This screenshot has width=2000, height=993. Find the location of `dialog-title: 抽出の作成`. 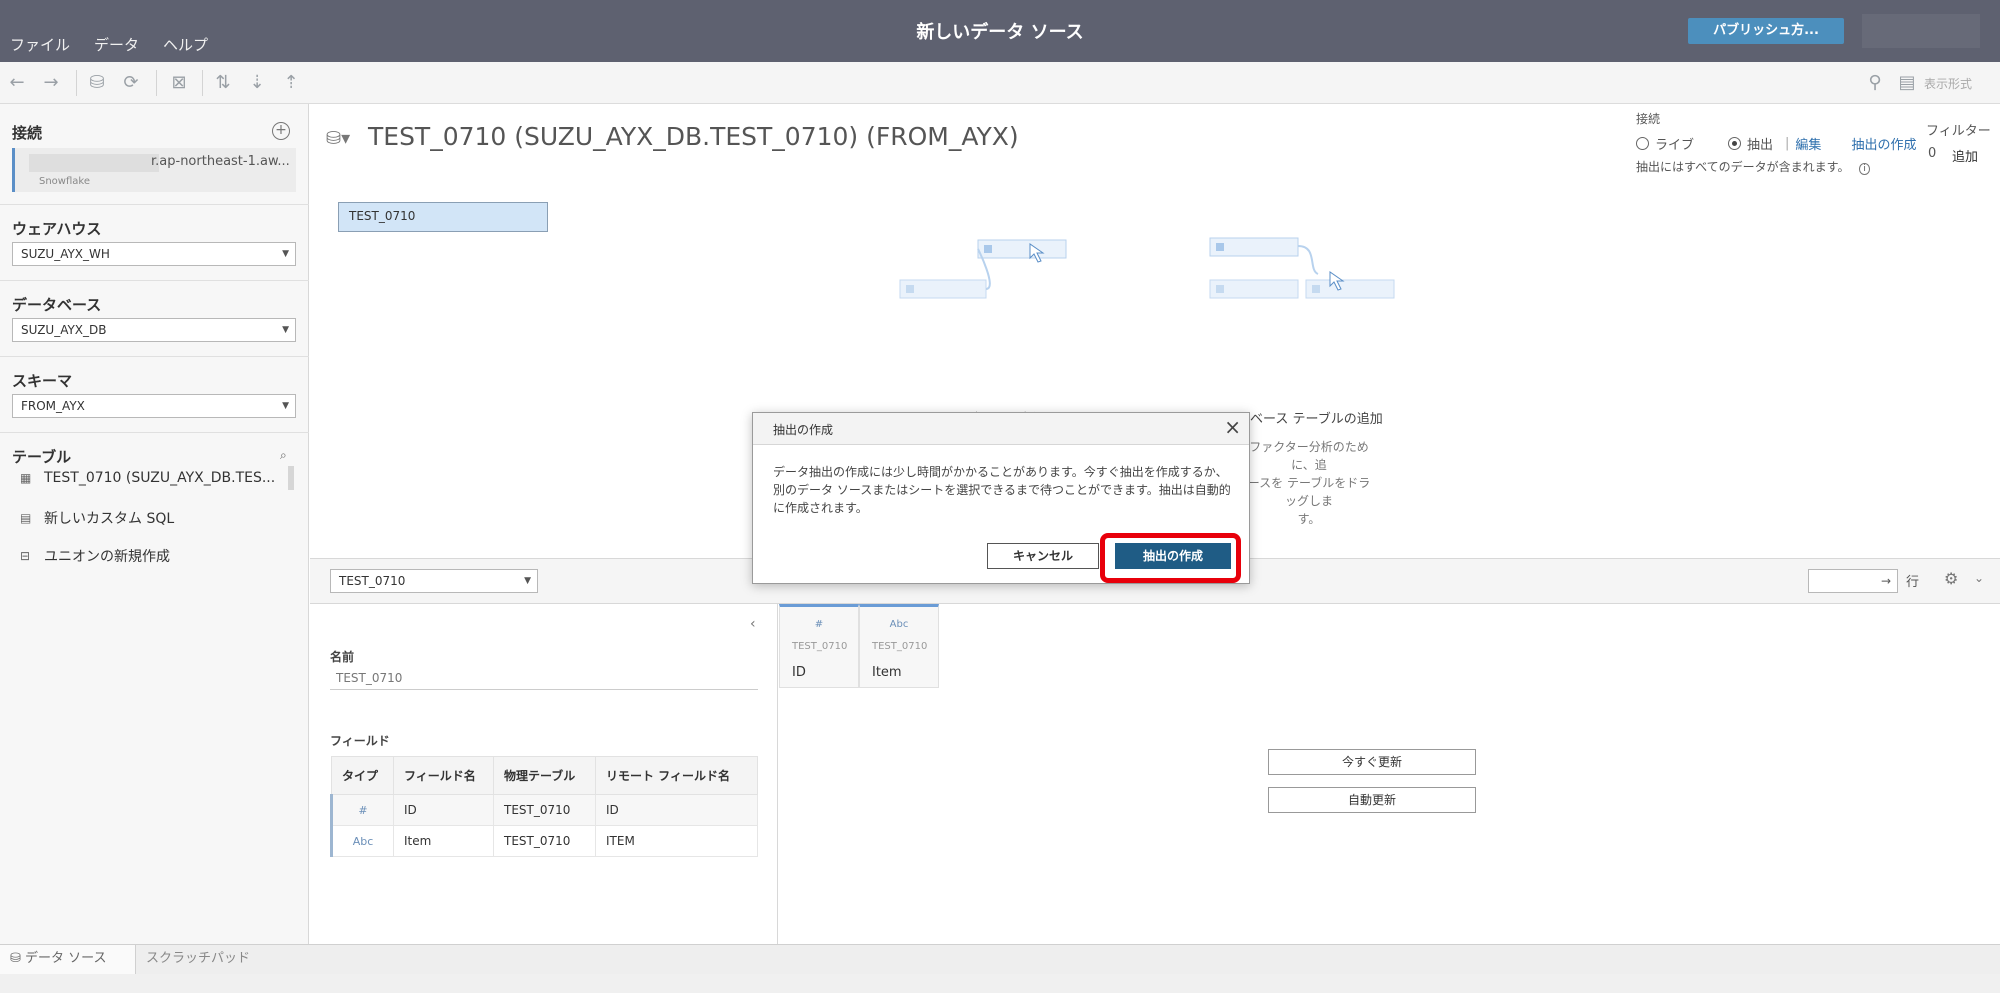

dialog-title: 抽出の作成 is located at coordinates (803, 430).